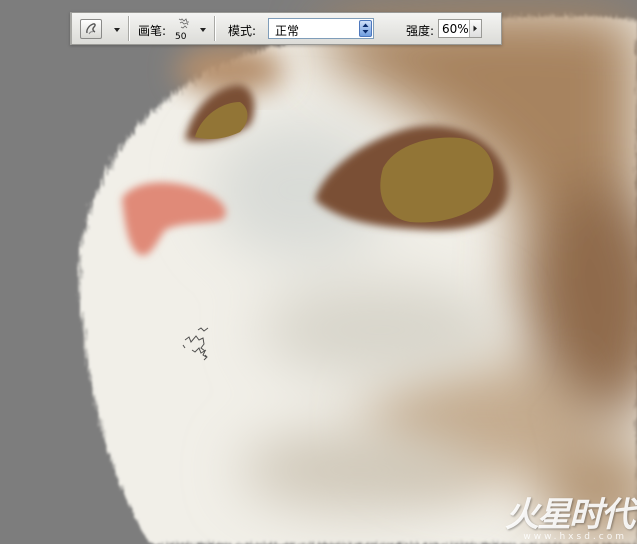  Describe the element at coordinates (203, 30) in the screenshot. I see `brush-picker-dropdown-icon` at that location.